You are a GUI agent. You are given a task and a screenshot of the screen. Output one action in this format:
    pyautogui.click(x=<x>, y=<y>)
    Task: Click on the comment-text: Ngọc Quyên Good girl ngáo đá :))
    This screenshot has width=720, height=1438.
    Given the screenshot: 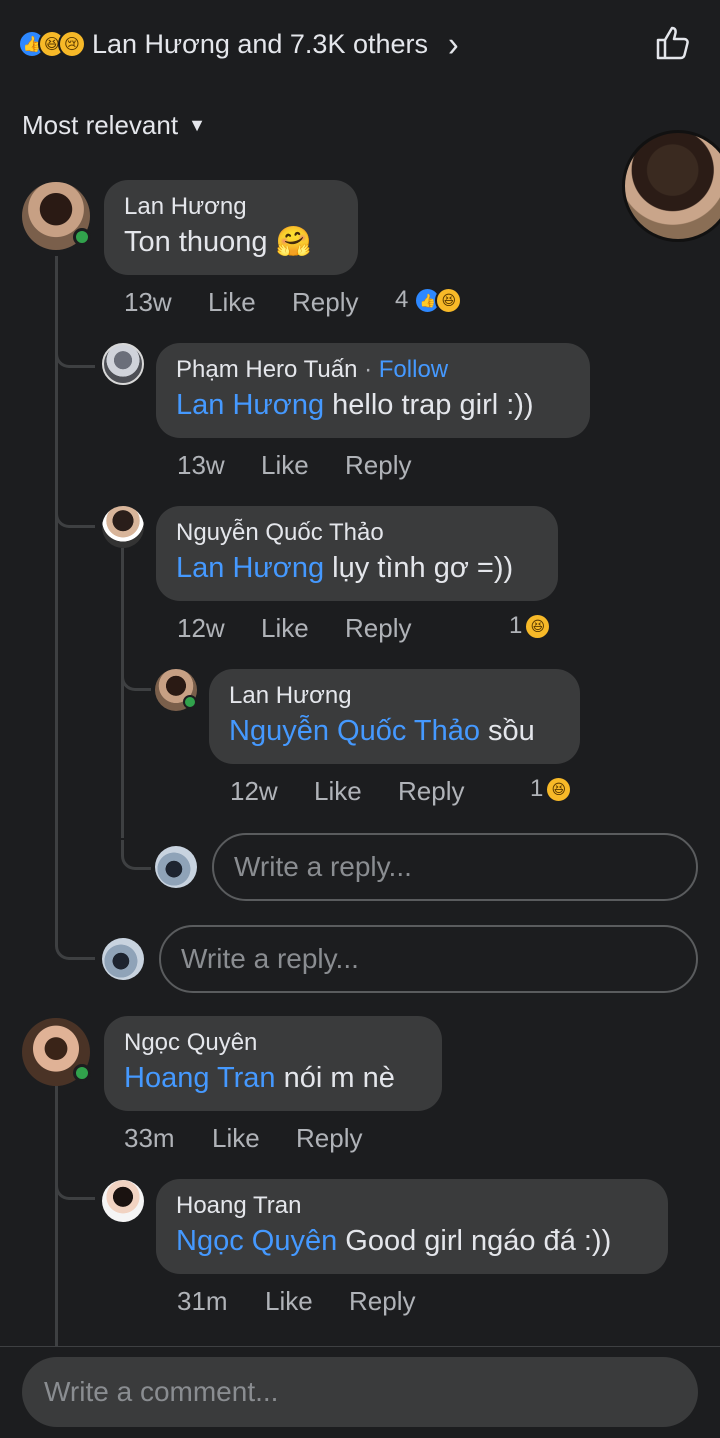 What is the action you would take?
    pyautogui.click(x=412, y=1241)
    